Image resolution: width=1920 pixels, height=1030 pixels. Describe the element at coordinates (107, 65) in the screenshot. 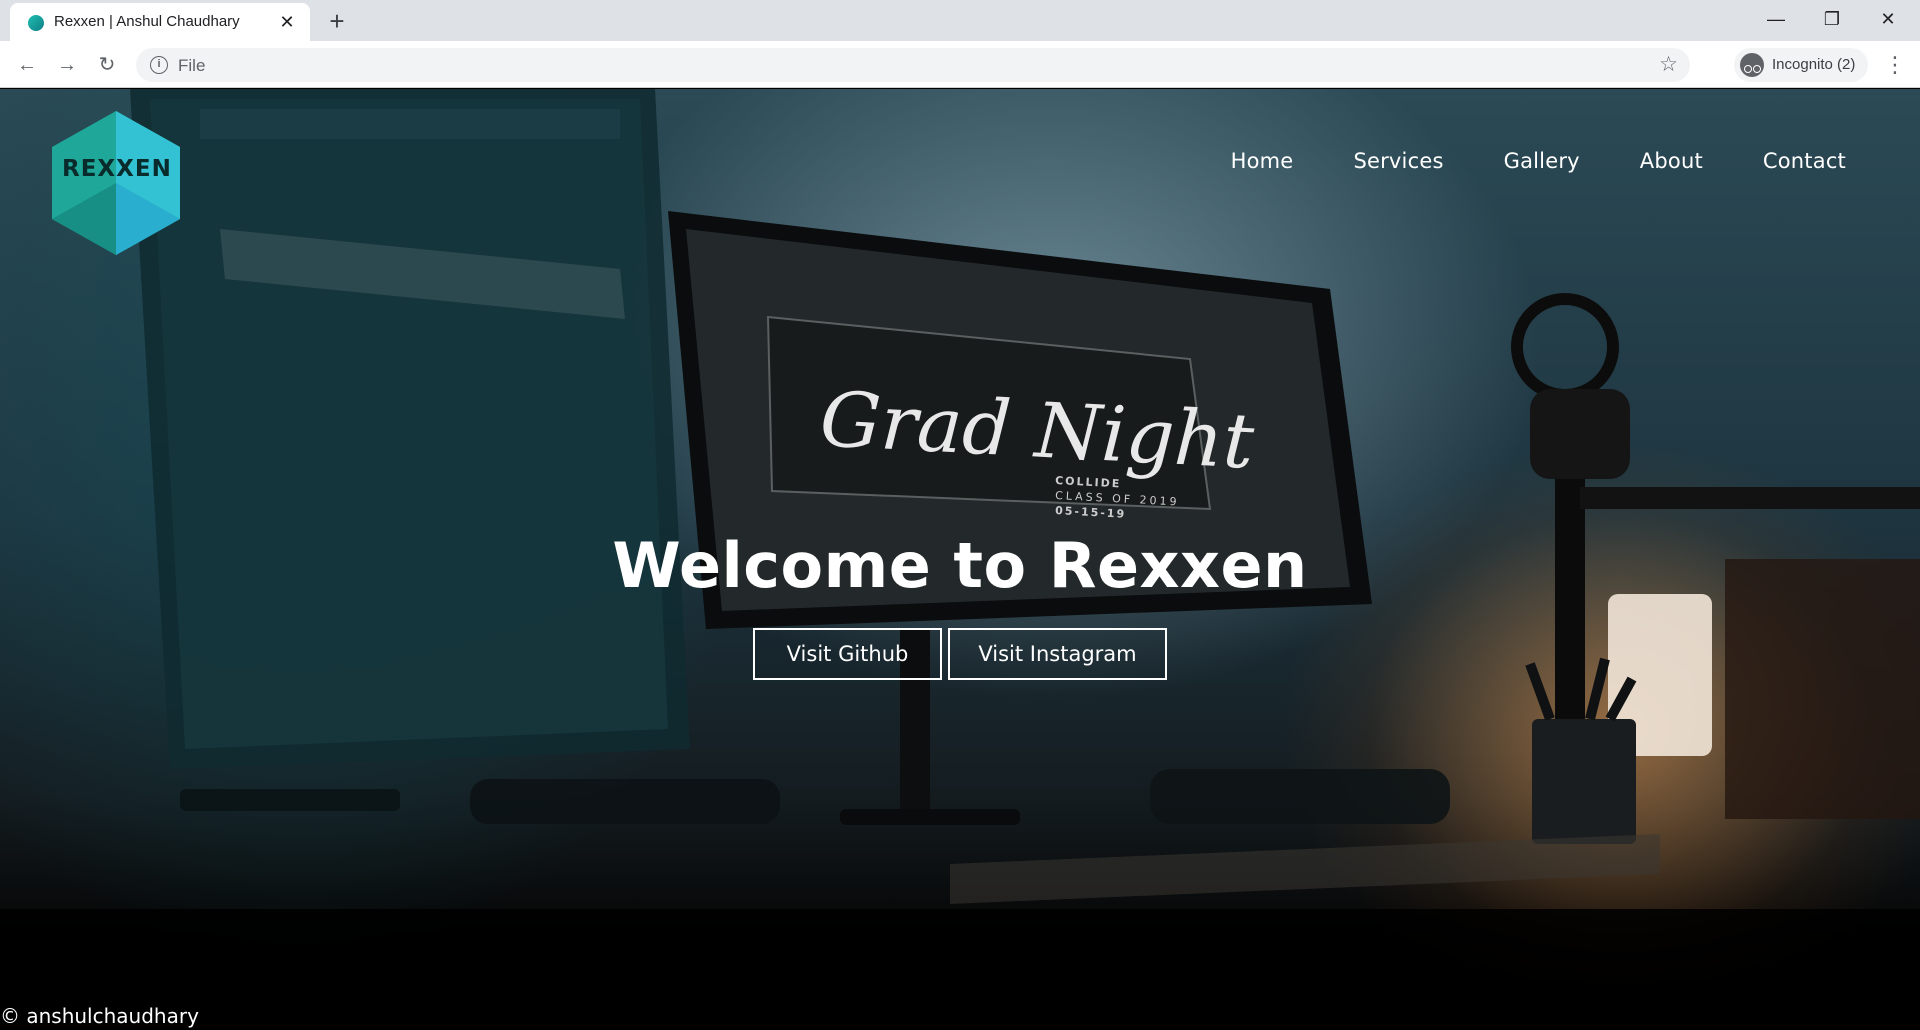

I see `reload-button: ↻` at that location.